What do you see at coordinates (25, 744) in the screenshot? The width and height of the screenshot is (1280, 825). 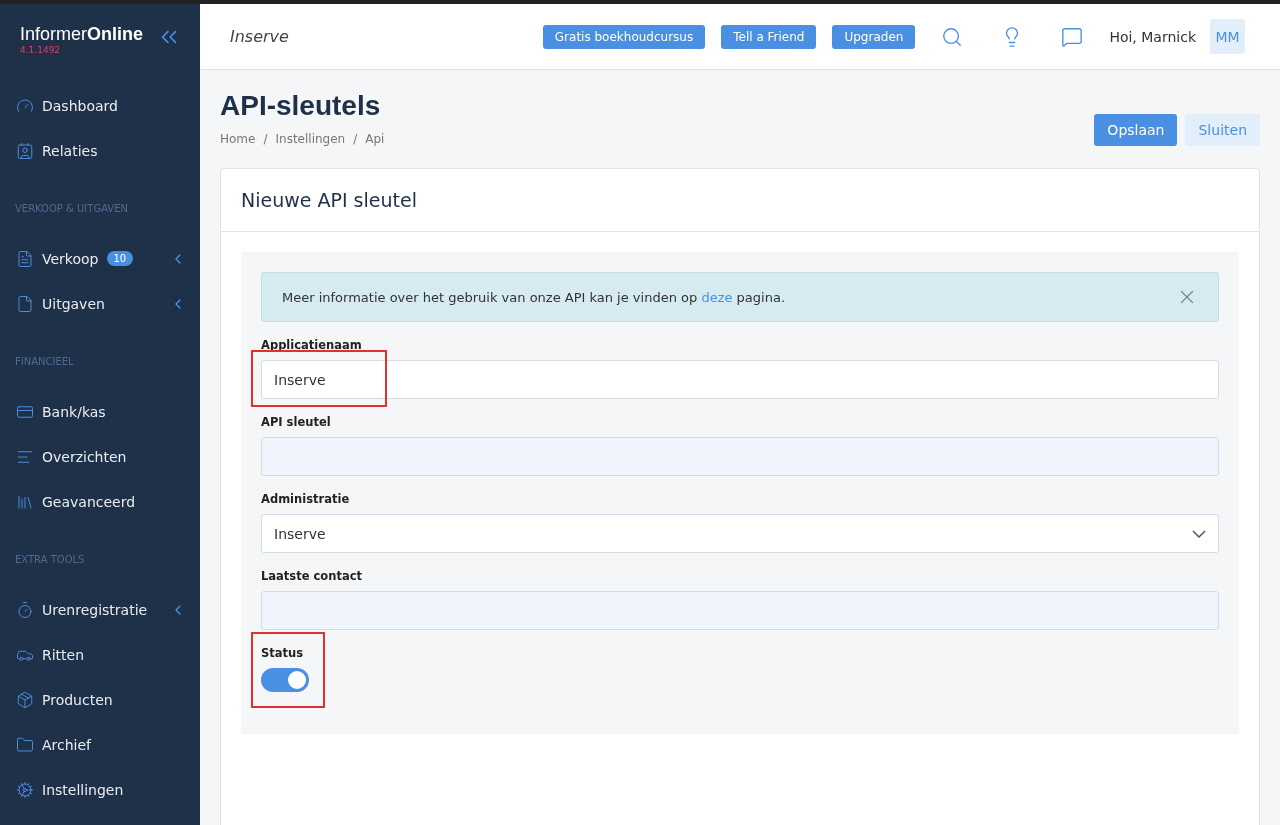 I see `folder-icon` at bounding box center [25, 744].